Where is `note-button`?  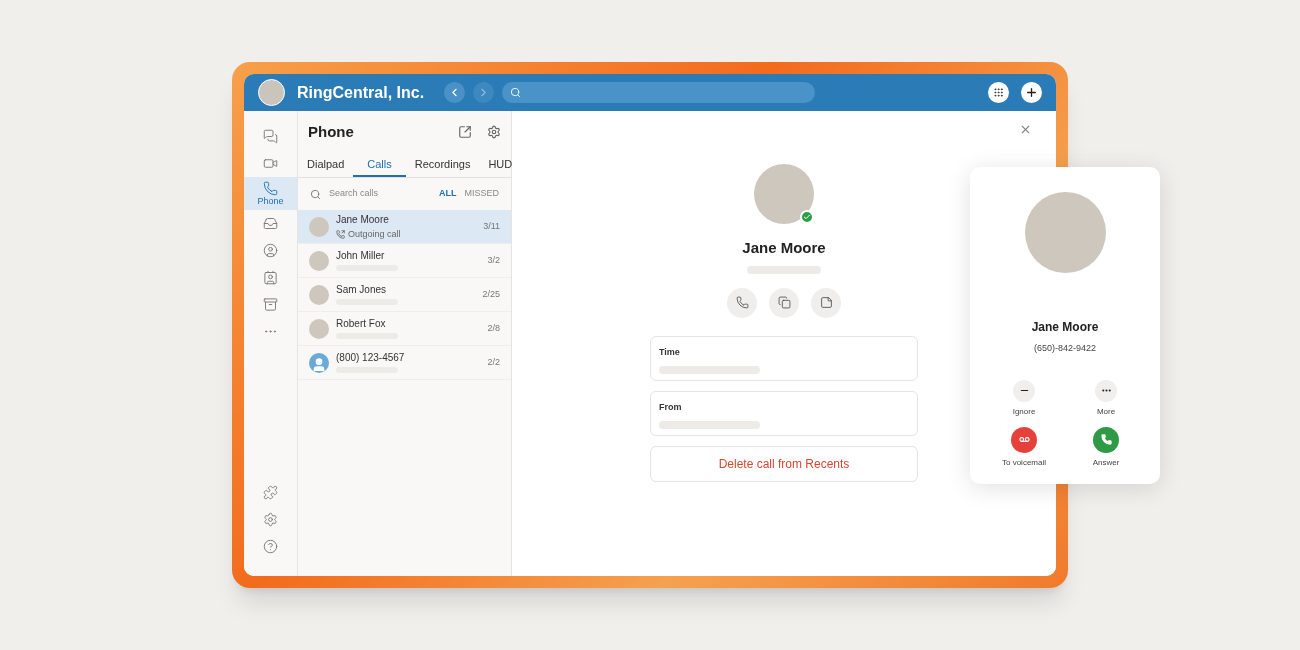
note-button is located at coordinates (826, 302).